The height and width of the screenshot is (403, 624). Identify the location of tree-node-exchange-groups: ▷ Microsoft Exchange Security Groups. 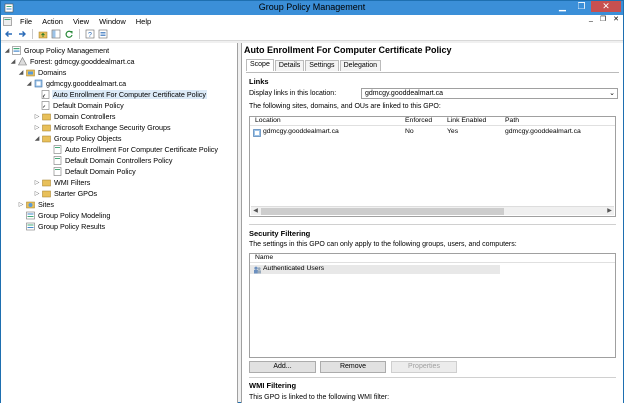
(102, 127).